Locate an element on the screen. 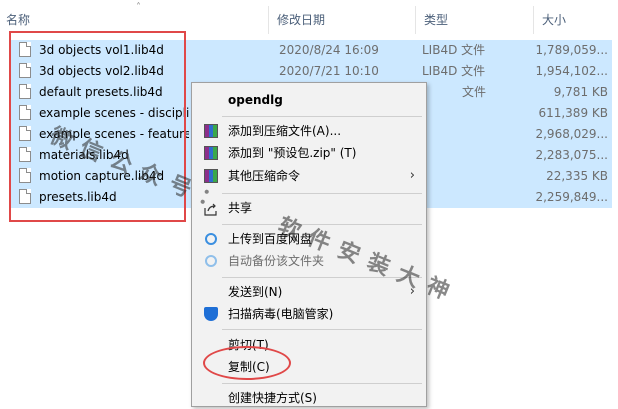 This screenshot has height=409, width=618. file-date: 2020/7/21 10:10 is located at coordinates (329, 71).